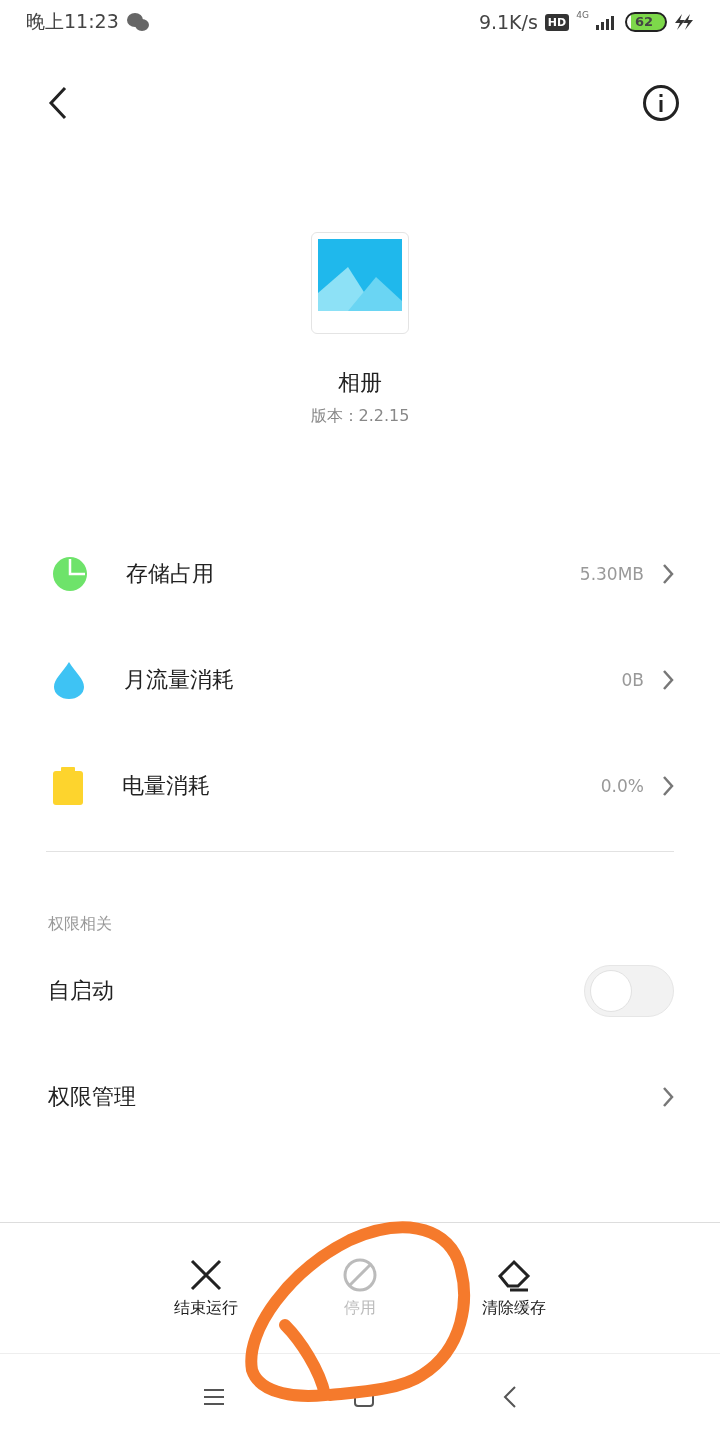 The height and width of the screenshot is (1440, 720). What do you see at coordinates (684, 22) in the screenshot?
I see `charging-icon` at bounding box center [684, 22].